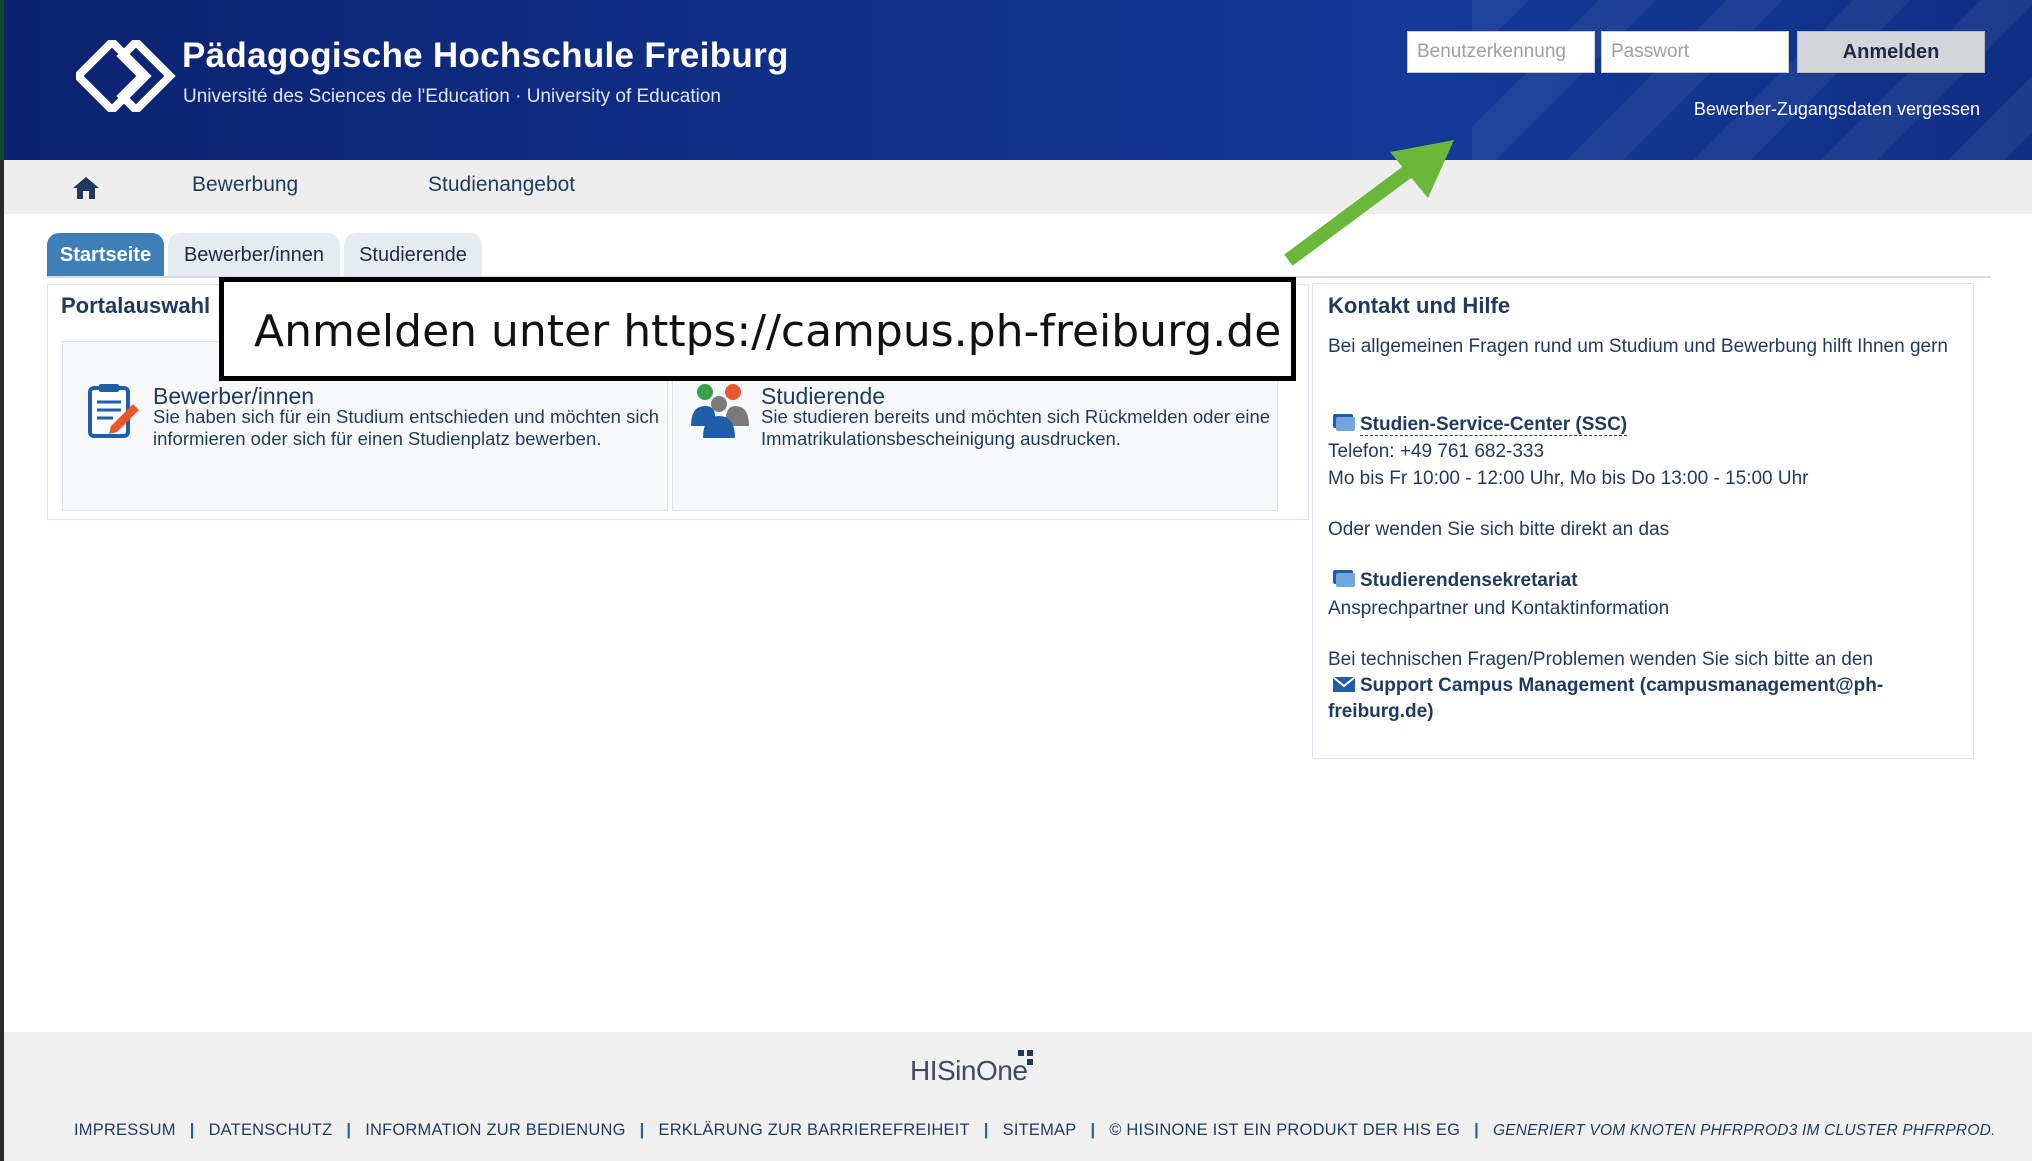 The height and width of the screenshot is (1161, 2032). What do you see at coordinates (501, 185) in the screenshot?
I see `nav-item-studienangebot: Studienangebot` at bounding box center [501, 185].